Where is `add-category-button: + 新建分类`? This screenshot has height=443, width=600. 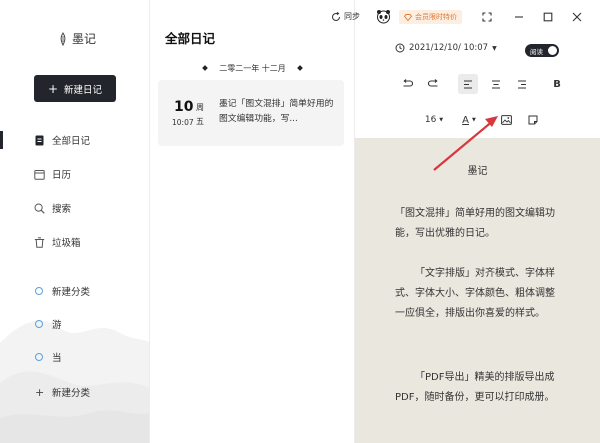
add-category-button: + 新建分类 is located at coordinates (74, 392).